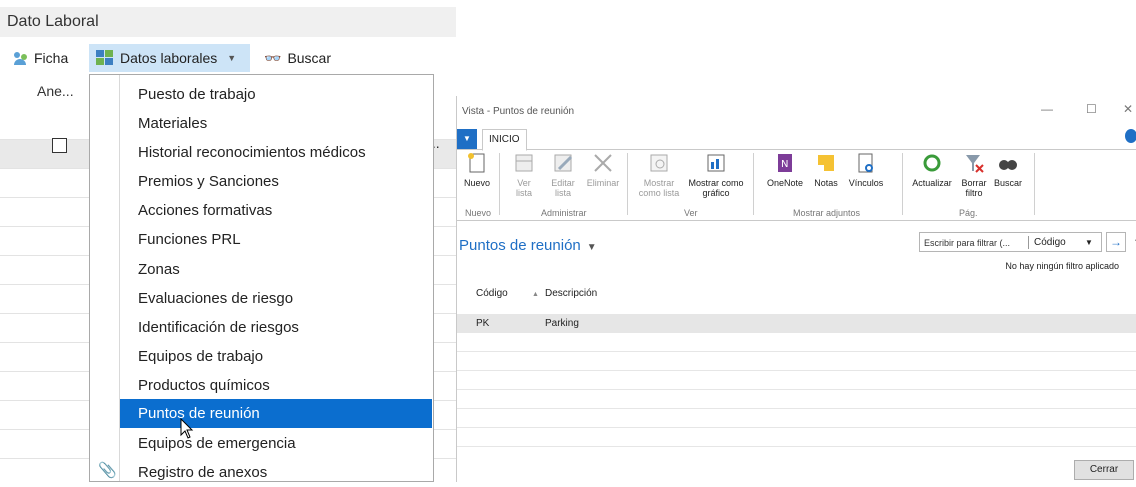  What do you see at coordinates (865, 163) in the screenshot?
I see `link-document-icon` at bounding box center [865, 163].